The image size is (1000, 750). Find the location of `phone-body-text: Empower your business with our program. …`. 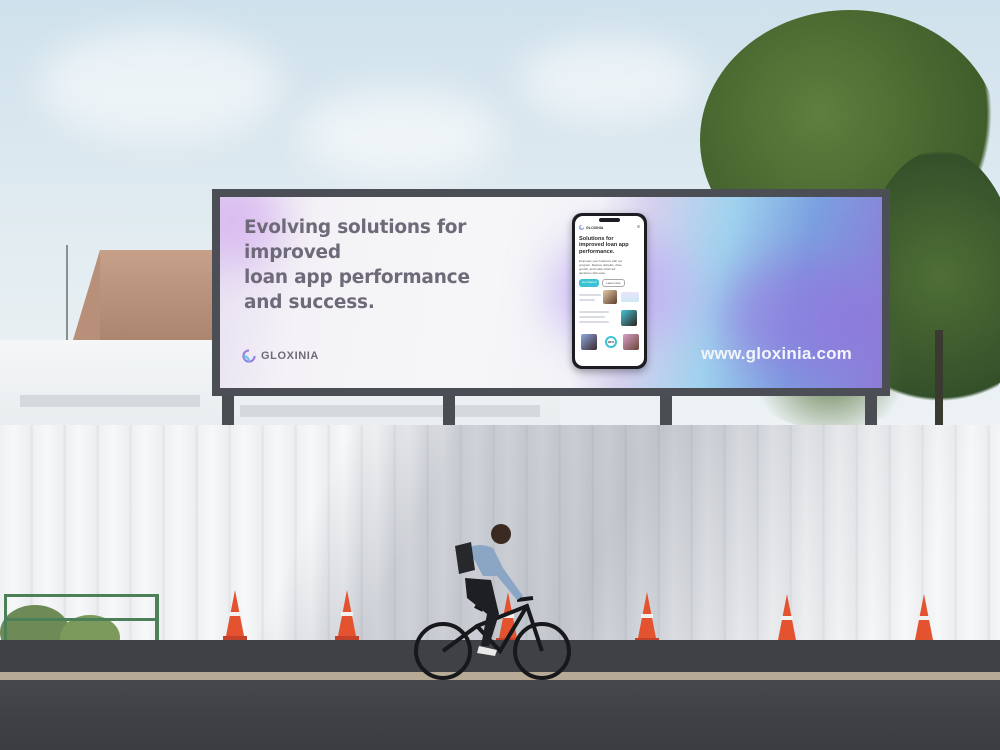

phone-body-text: Empower your business with our program. … is located at coordinates (609, 267).